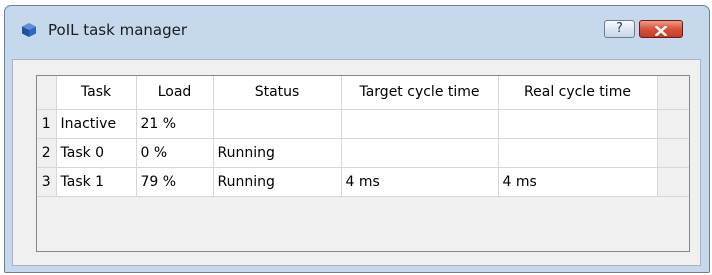 This screenshot has height=275, width=712. What do you see at coordinates (96, 124) in the screenshot?
I see `task-cell: Inactive` at bounding box center [96, 124].